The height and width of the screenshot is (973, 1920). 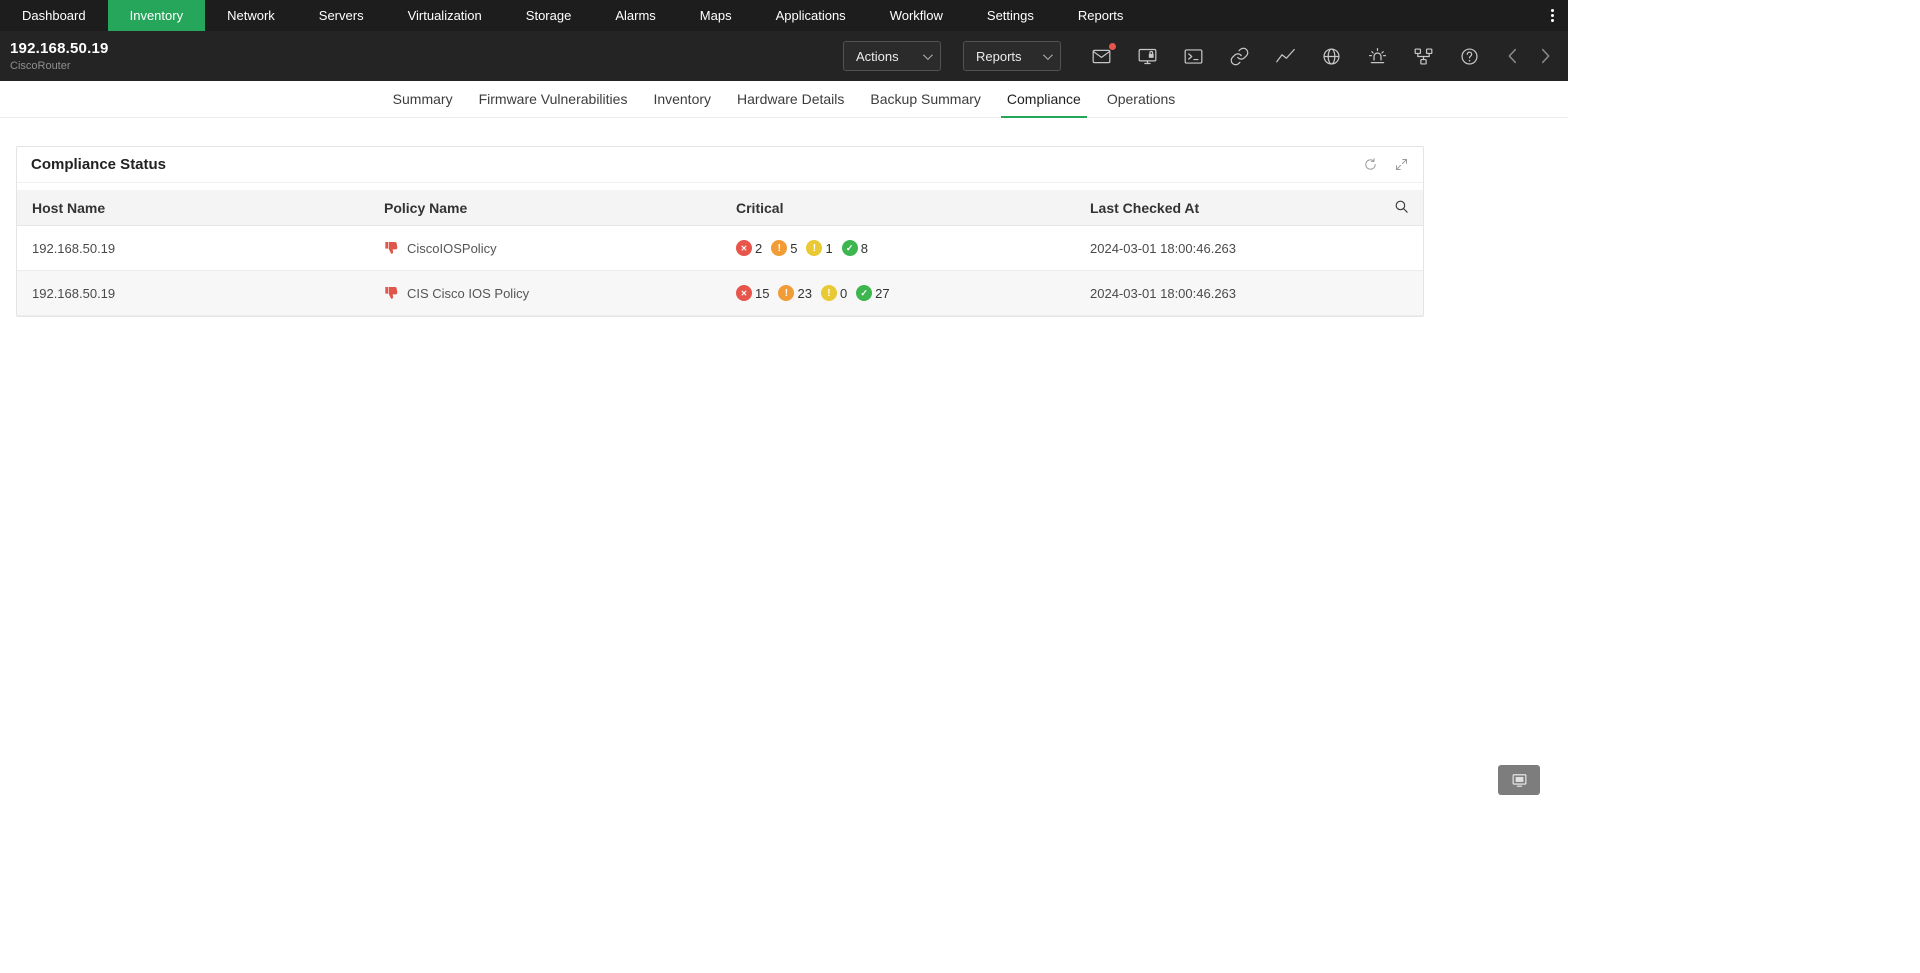 What do you see at coordinates (790, 99) in the screenshot?
I see `tab-hardware-details: Hardware Details` at bounding box center [790, 99].